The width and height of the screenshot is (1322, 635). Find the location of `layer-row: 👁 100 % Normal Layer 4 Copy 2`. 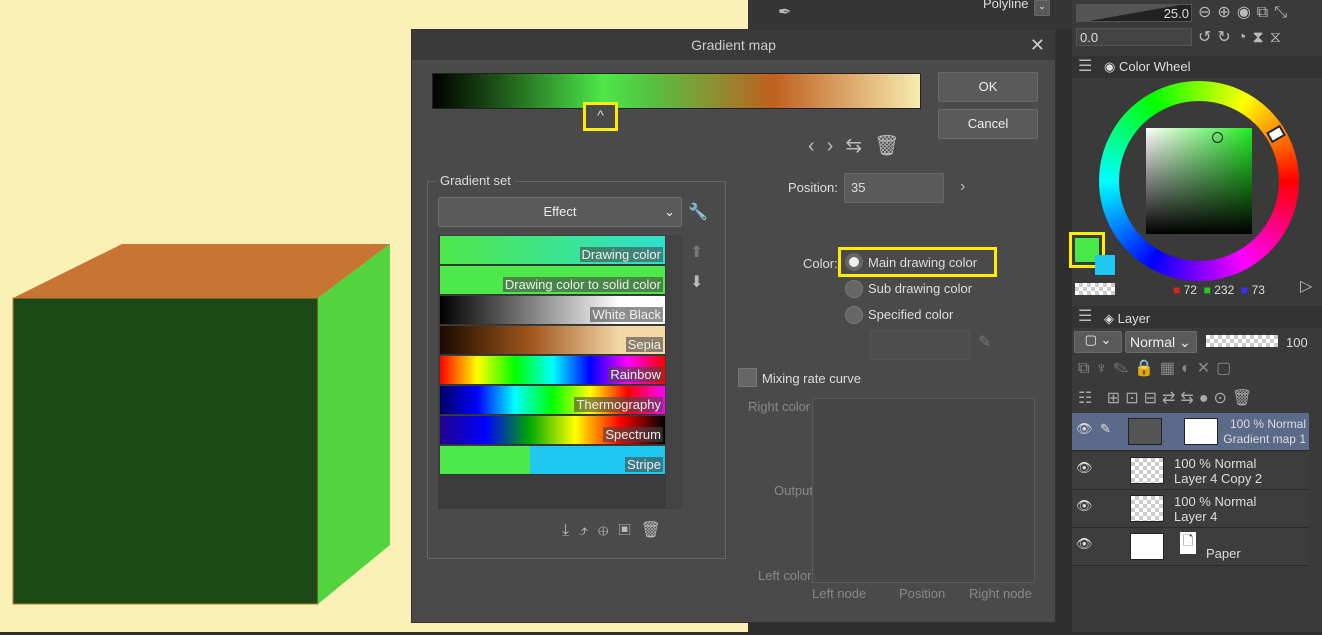

layer-row: 👁 100 % Normal Layer 4 Copy 2 is located at coordinates (1190, 471).